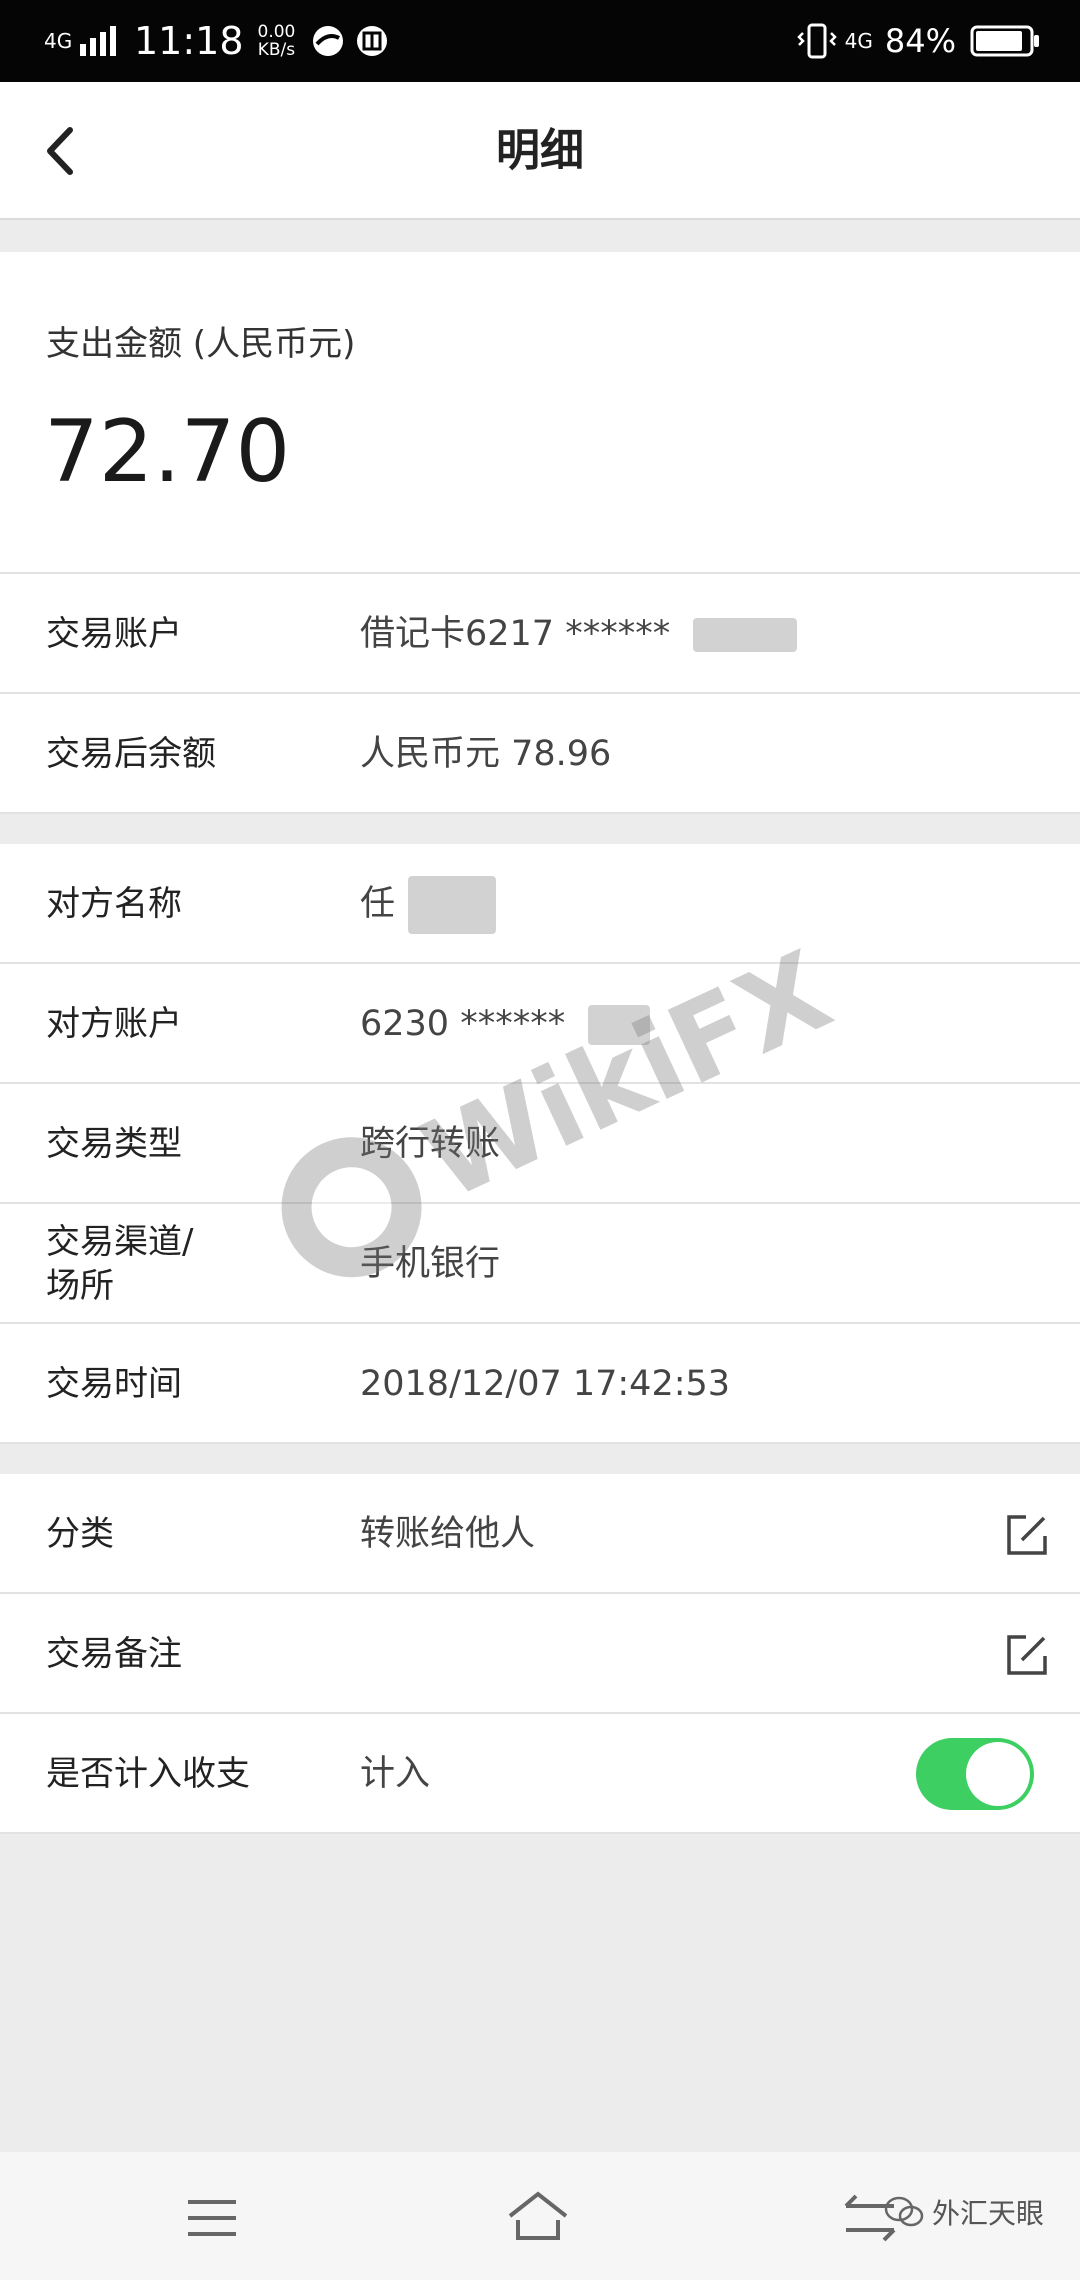  What do you see at coordinates (545, 1384) in the screenshot?
I see `row-value: 2018/12/07 17:42:53` at bounding box center [545, 1384].